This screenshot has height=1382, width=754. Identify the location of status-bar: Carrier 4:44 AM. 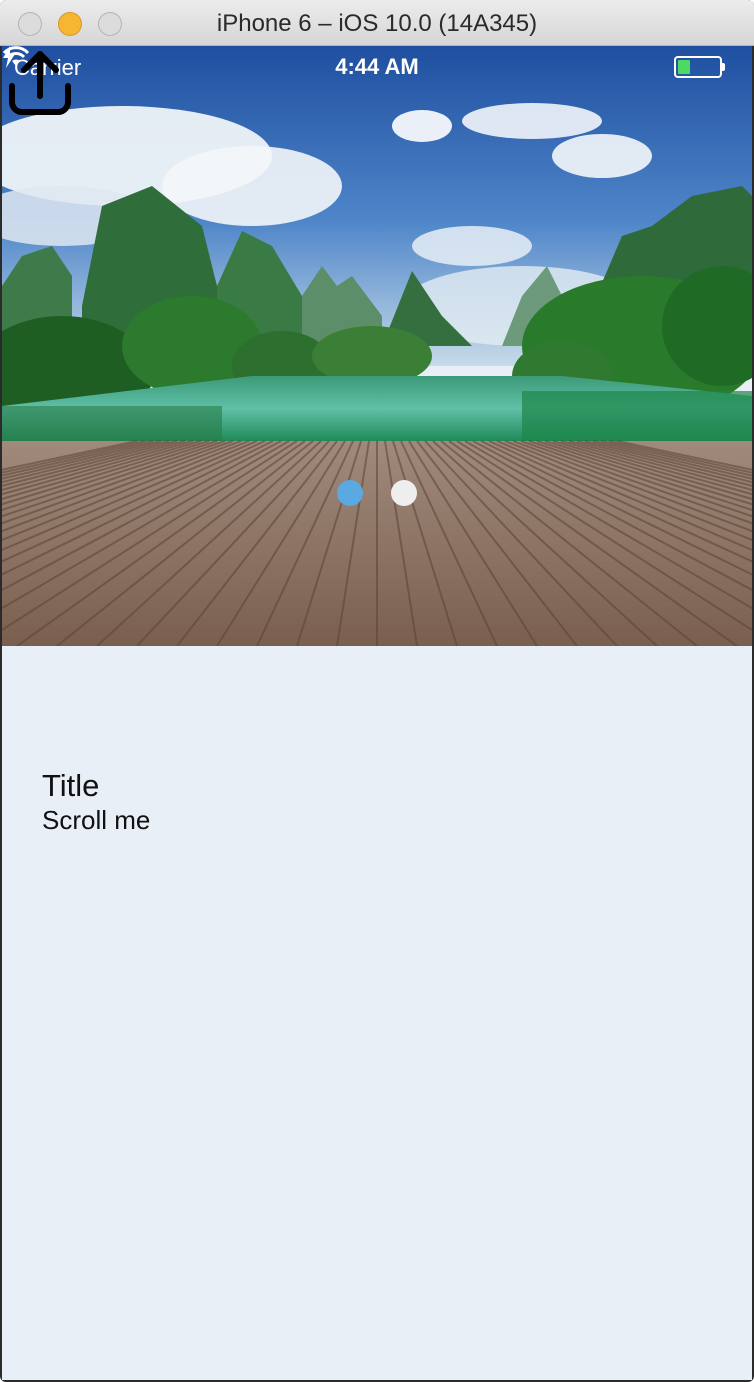
(377, 66).